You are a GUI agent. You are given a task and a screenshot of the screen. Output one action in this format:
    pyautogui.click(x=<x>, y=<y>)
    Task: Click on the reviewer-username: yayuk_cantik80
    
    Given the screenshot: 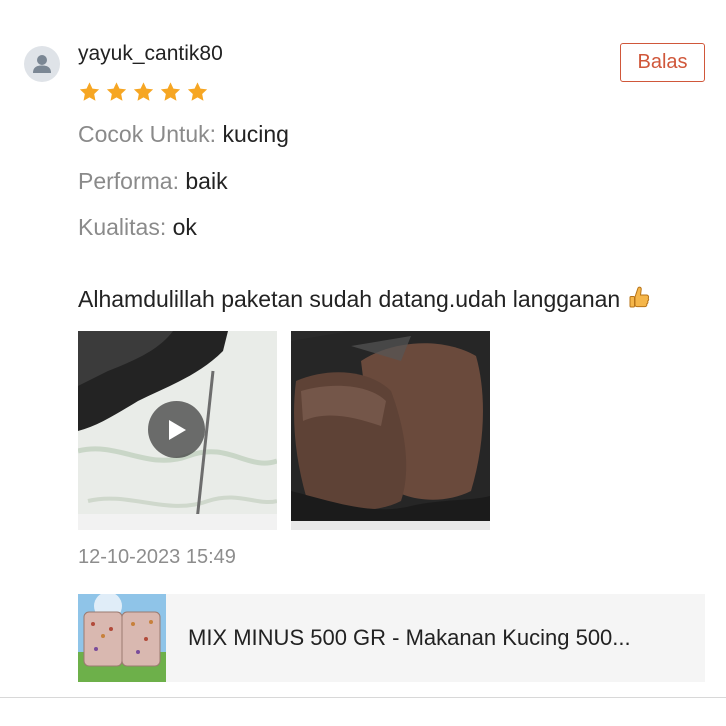 What is the action you would take?
    pyautogui.click(x=150, y=54)
    